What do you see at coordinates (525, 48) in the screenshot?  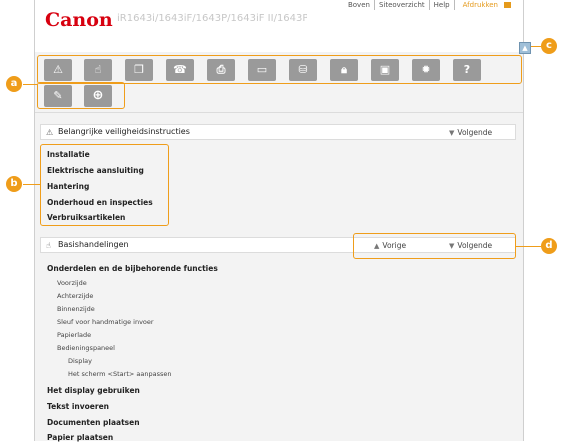 I see `scroll-top-icon: ▲` at bounding box center [525, 48].